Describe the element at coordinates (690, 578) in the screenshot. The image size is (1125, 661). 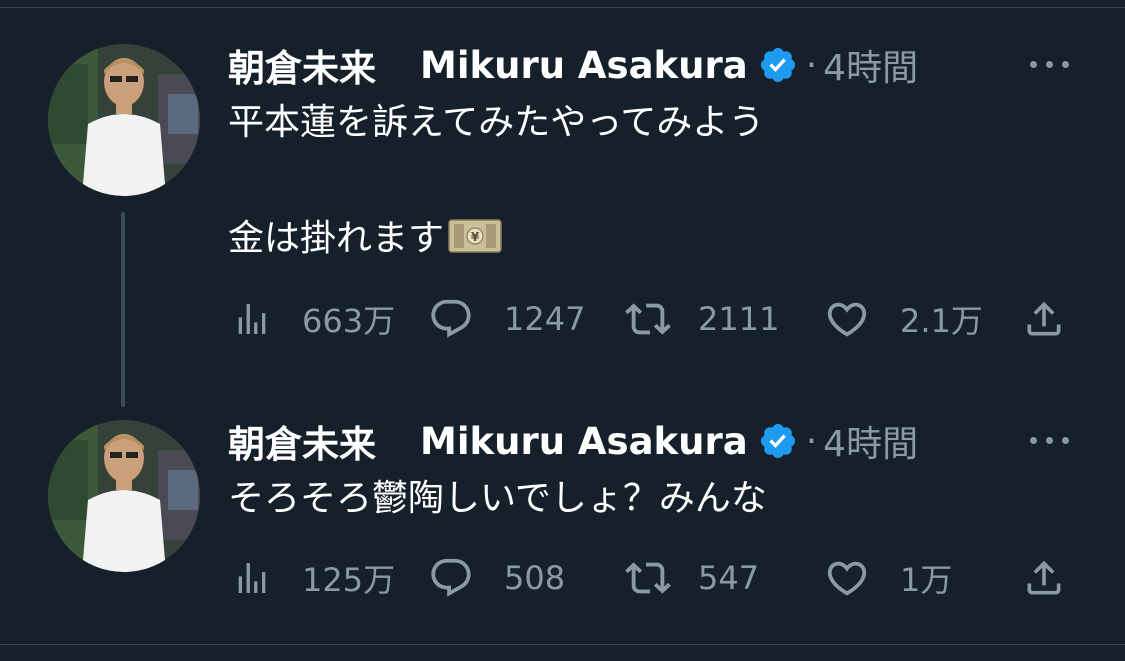
I see `retweet-button: 547` at that location.